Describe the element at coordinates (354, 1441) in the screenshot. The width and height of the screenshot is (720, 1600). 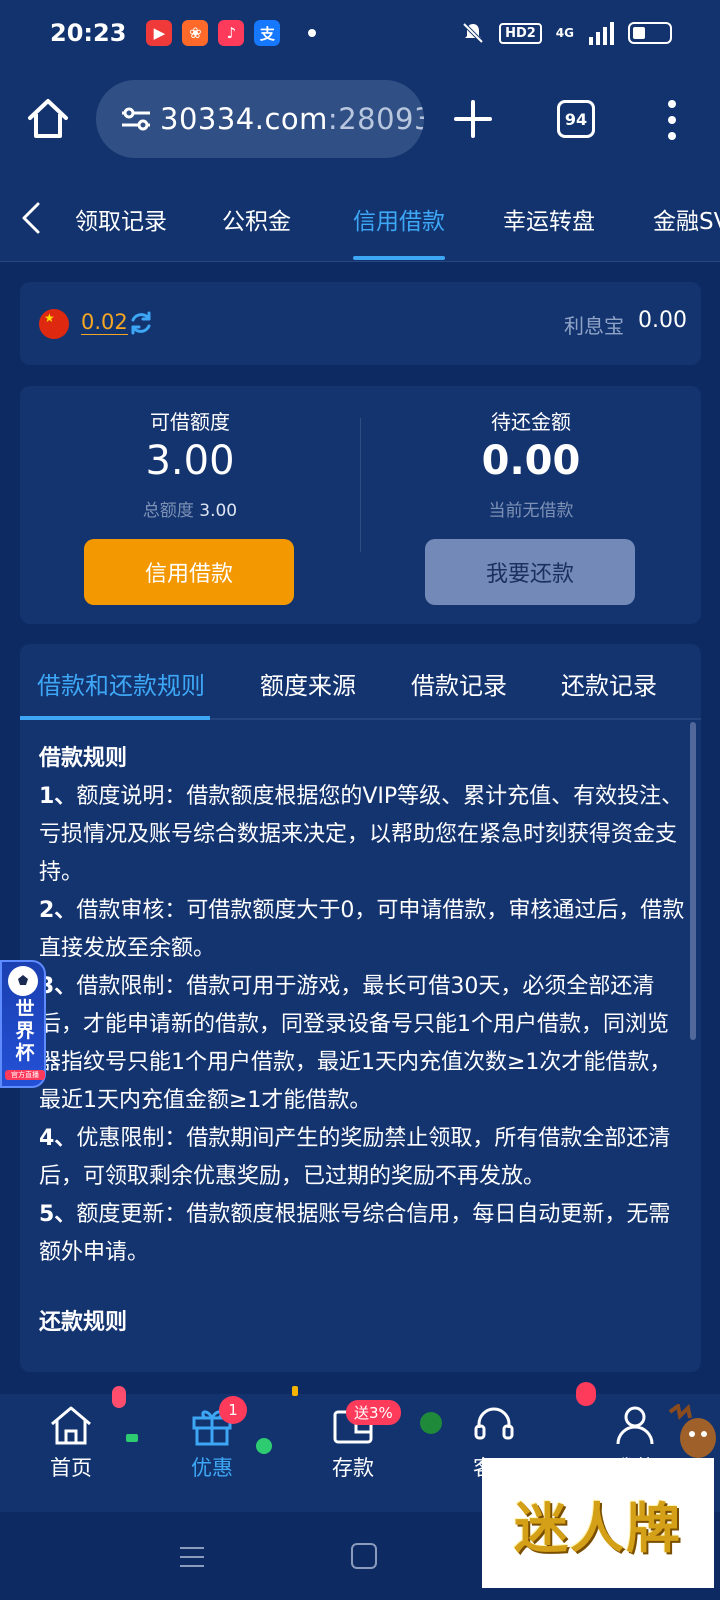
I see `nav-deposit: 存款 送3%` at that location.